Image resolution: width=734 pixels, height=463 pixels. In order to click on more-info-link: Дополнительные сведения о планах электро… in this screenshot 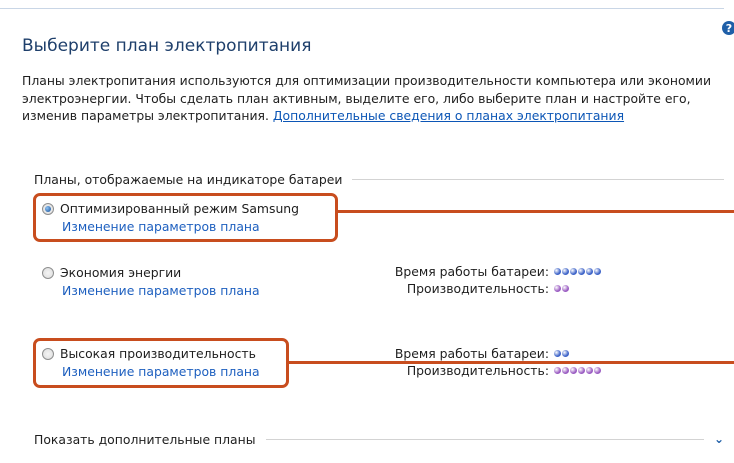, I will do `click(448, 115)`.